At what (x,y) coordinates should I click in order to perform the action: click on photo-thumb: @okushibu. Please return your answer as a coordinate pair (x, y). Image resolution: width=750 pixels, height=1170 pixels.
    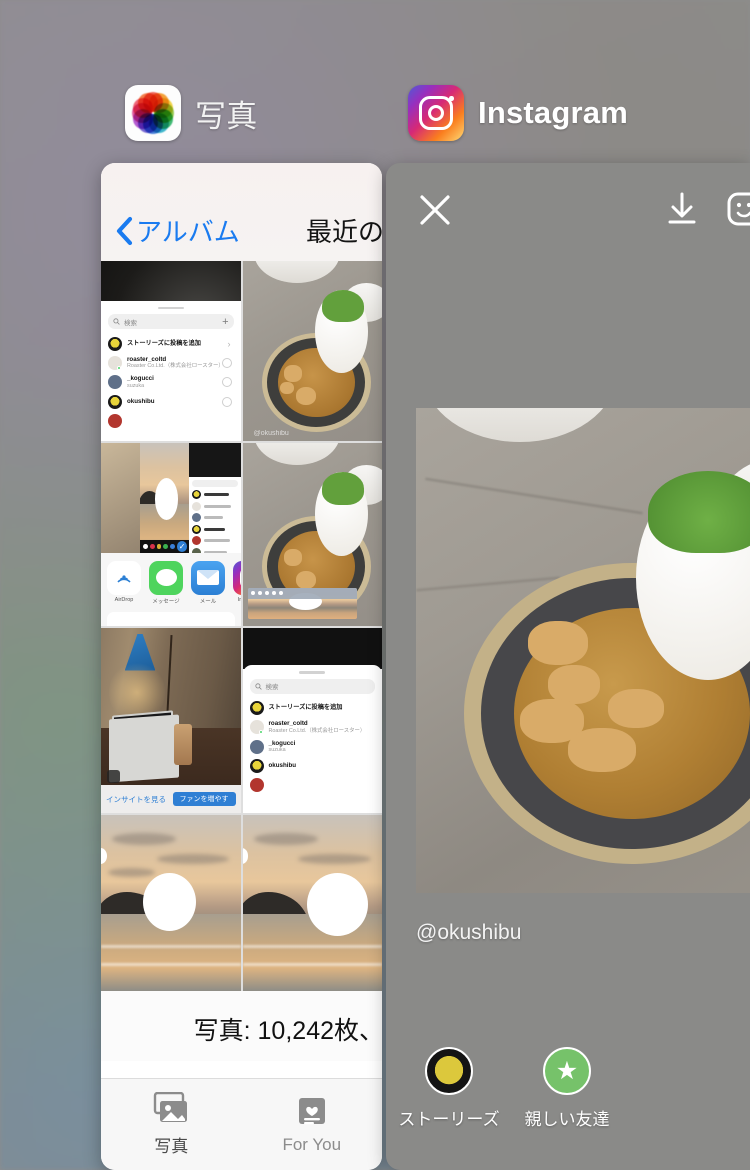
    Looking at the image, I should click on (312, 351).